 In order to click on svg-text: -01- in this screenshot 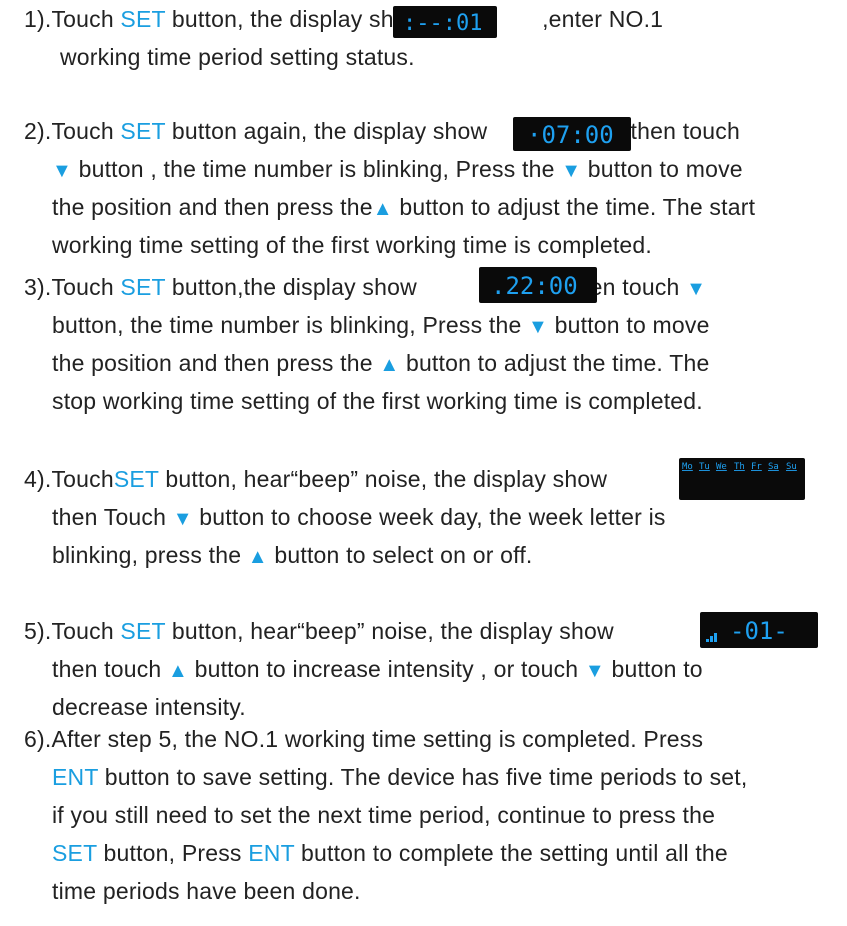, I will do `click(759, 631)`.